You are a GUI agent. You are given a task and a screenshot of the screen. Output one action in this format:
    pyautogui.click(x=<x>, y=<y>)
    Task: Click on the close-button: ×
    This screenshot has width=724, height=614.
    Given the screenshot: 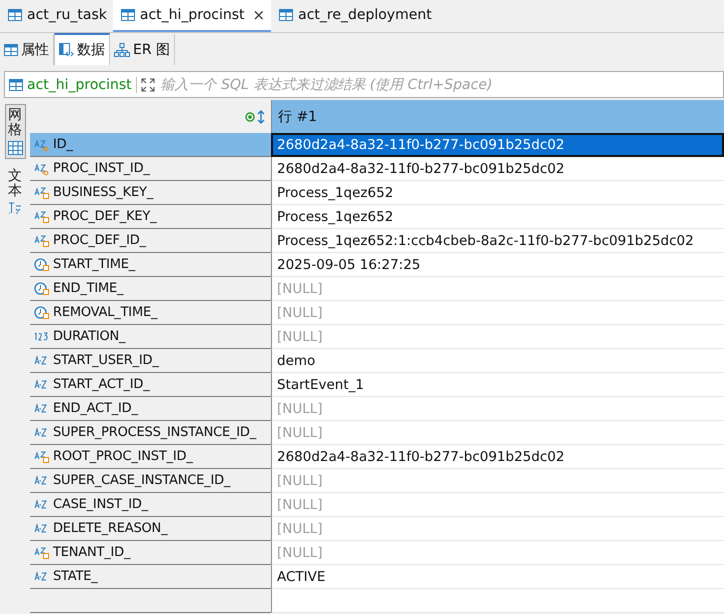 What is the action you would take?
    pyautogui.click(x=259, y=15)
    